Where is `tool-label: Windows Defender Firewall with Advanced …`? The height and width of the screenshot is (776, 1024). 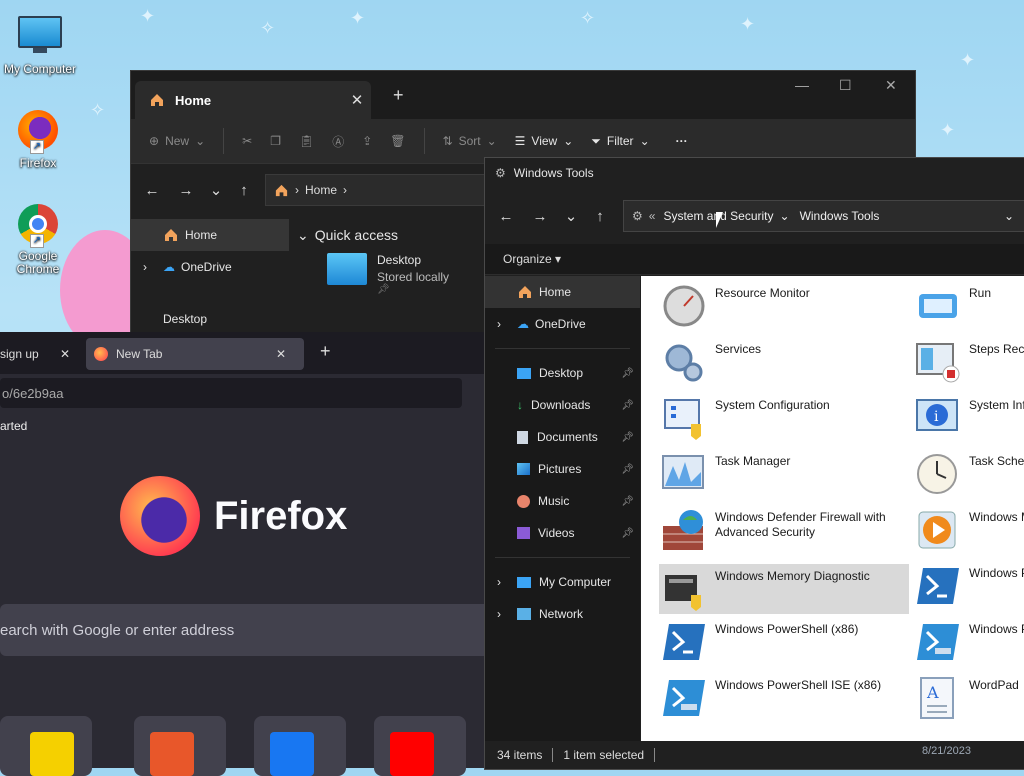
tool-label: Windows Defender Firewall with Advanced … is located at coordinates (800, 524).